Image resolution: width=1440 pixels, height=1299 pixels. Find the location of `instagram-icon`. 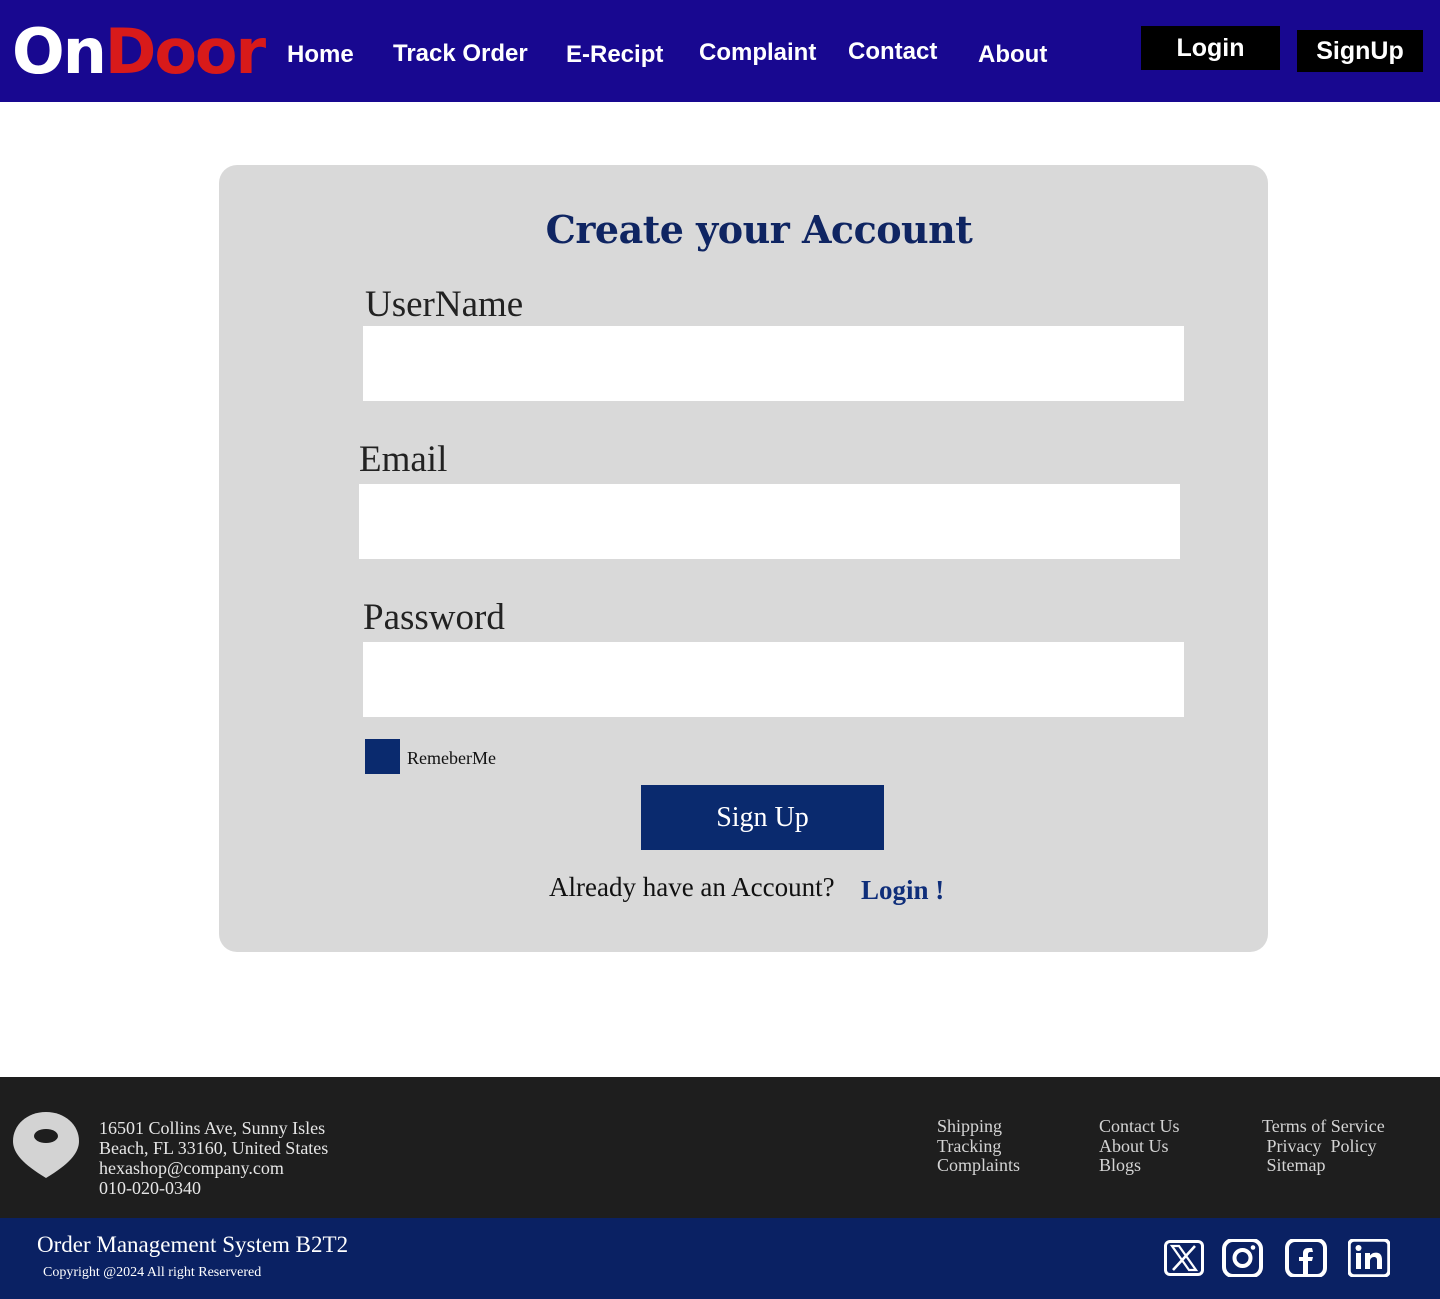

instagram-icon is located at coordinates (1242, 1258).